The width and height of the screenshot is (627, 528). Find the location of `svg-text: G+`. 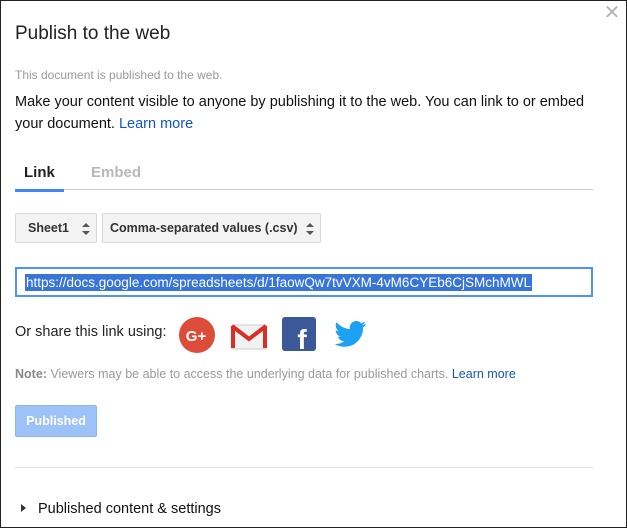

svg-text: G+ is located at coordinates (196, 336).